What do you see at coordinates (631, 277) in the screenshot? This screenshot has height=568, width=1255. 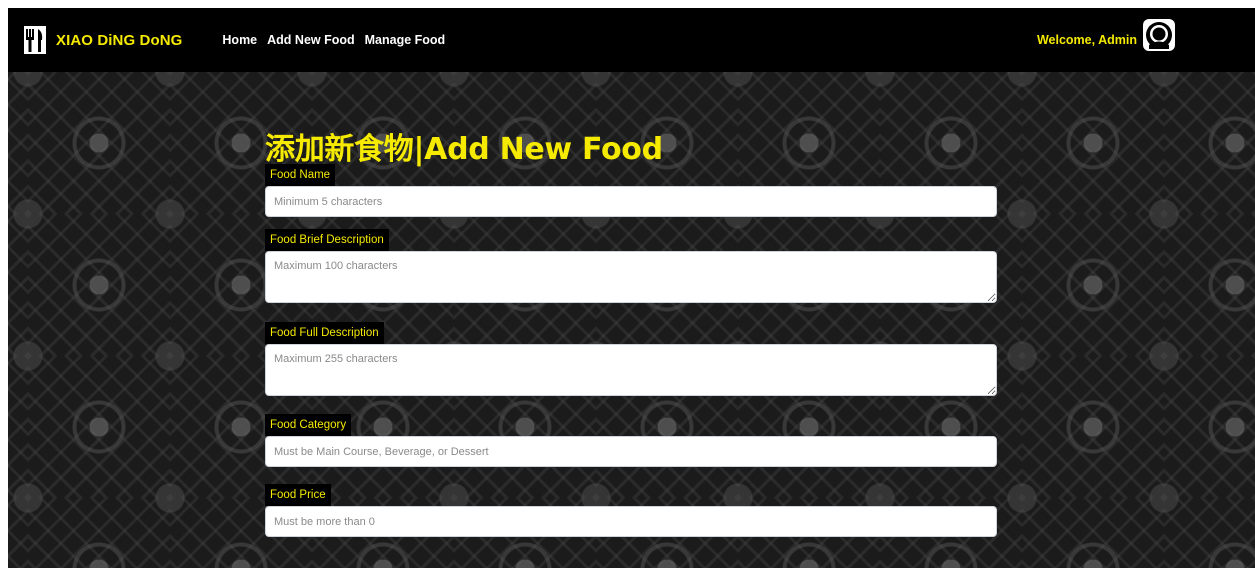 I see `food-brief-description-input` at bounding box center [631, 277].